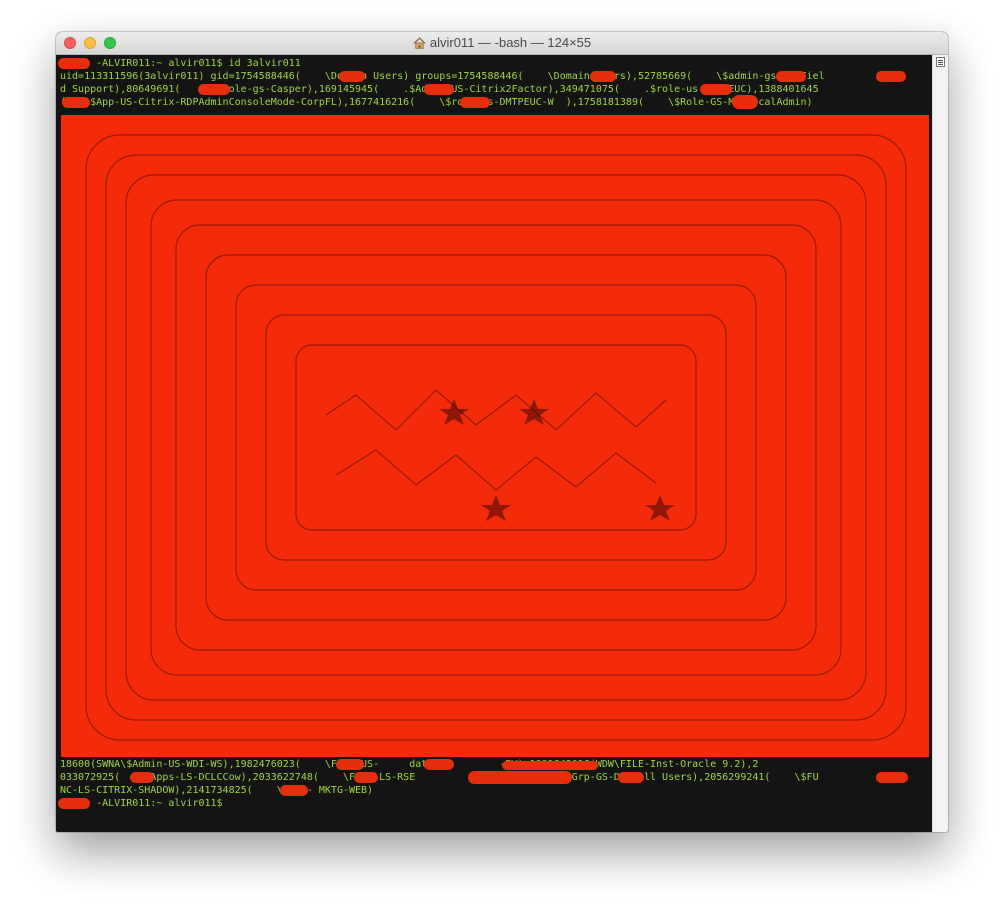  Describe the element at coordinates (940, 62) in the screenshot. I see `scroll-menu-icon` at that location.